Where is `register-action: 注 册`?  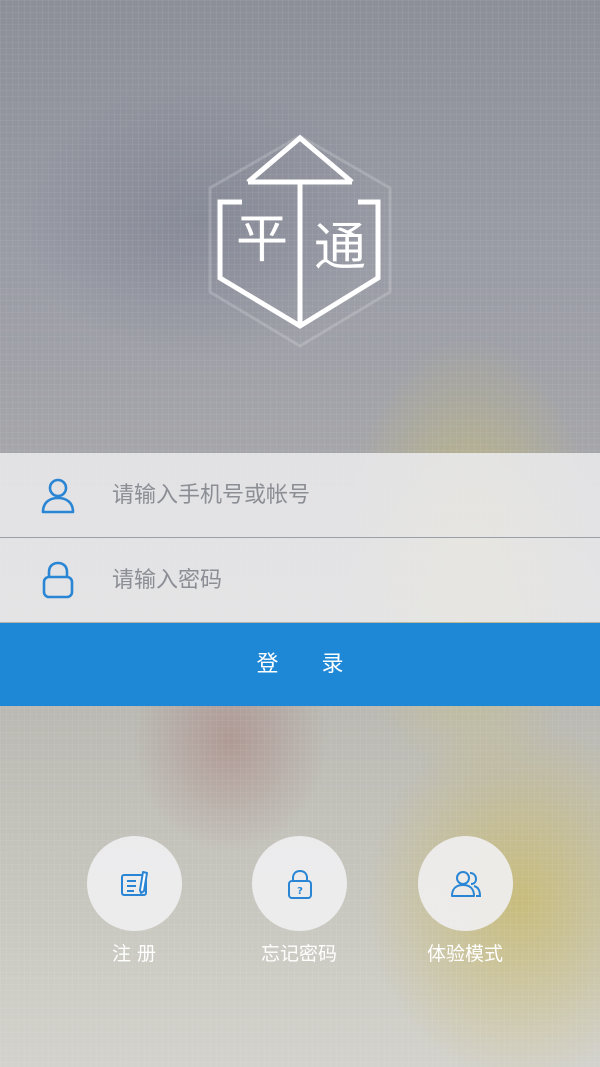 register-action: 注 册 is located at coordinates (134, 906).